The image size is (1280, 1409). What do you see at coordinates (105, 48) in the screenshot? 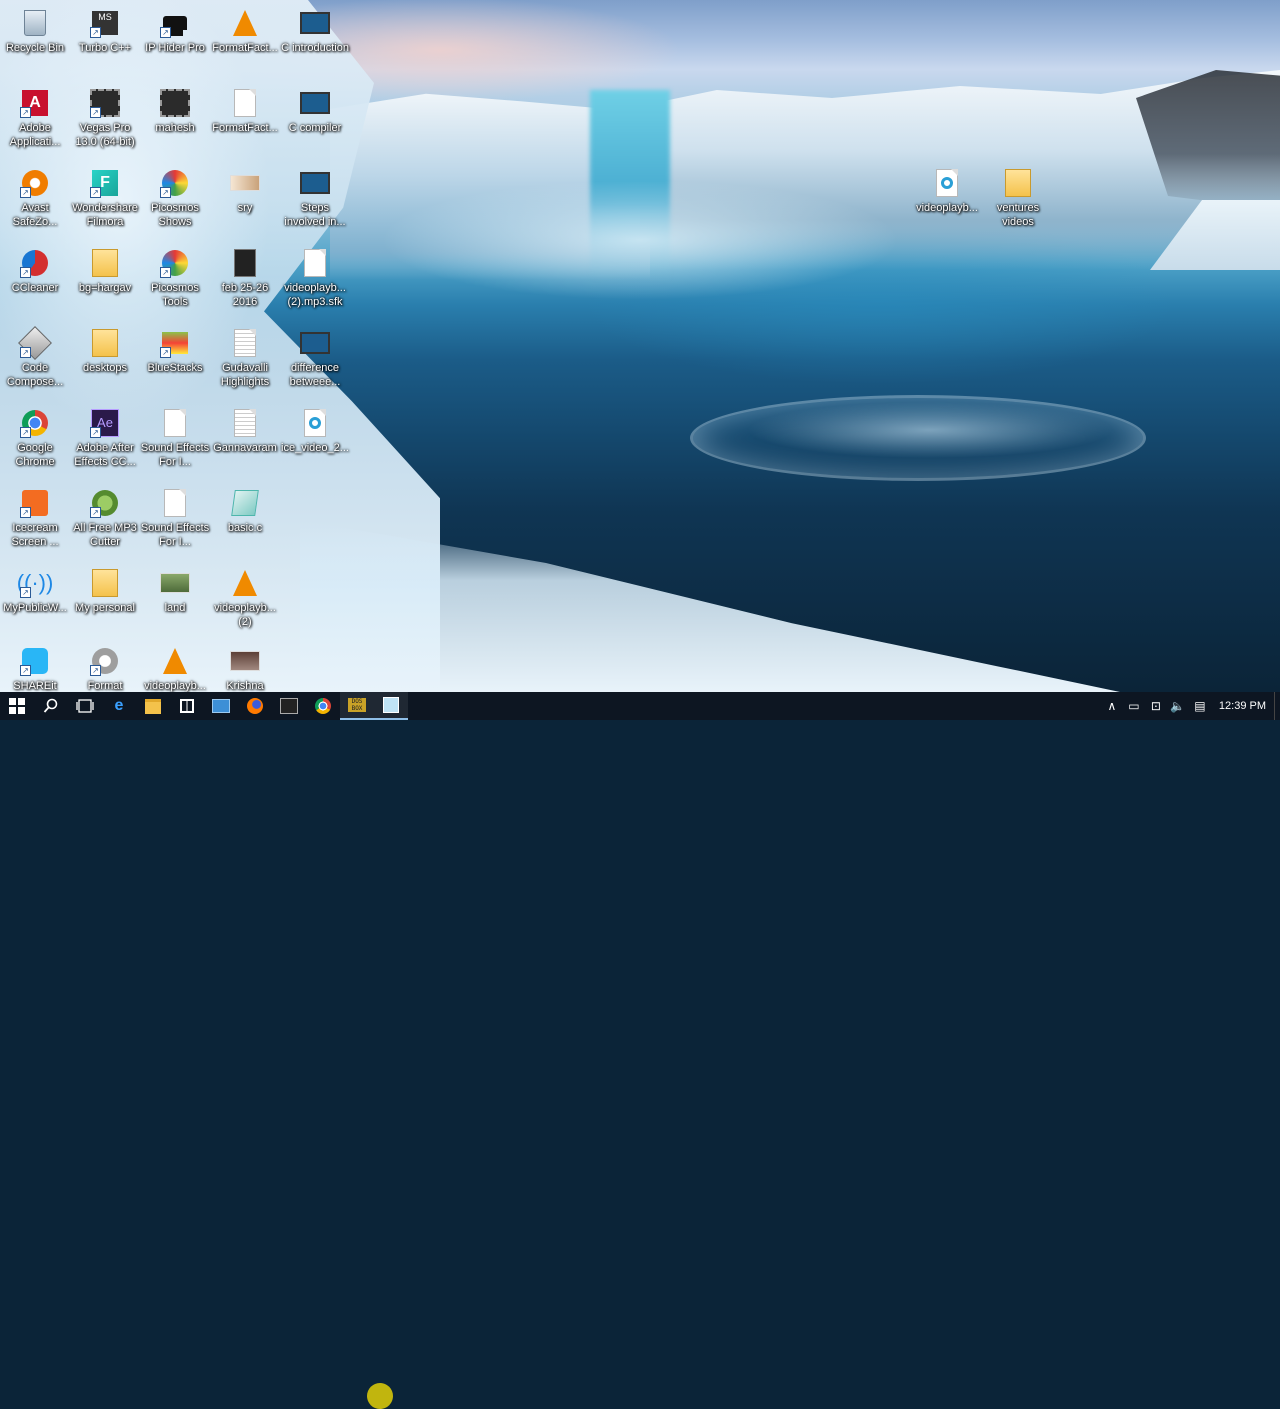
I see `icon-label: Turbo C++` at bounding box center [105, 48].